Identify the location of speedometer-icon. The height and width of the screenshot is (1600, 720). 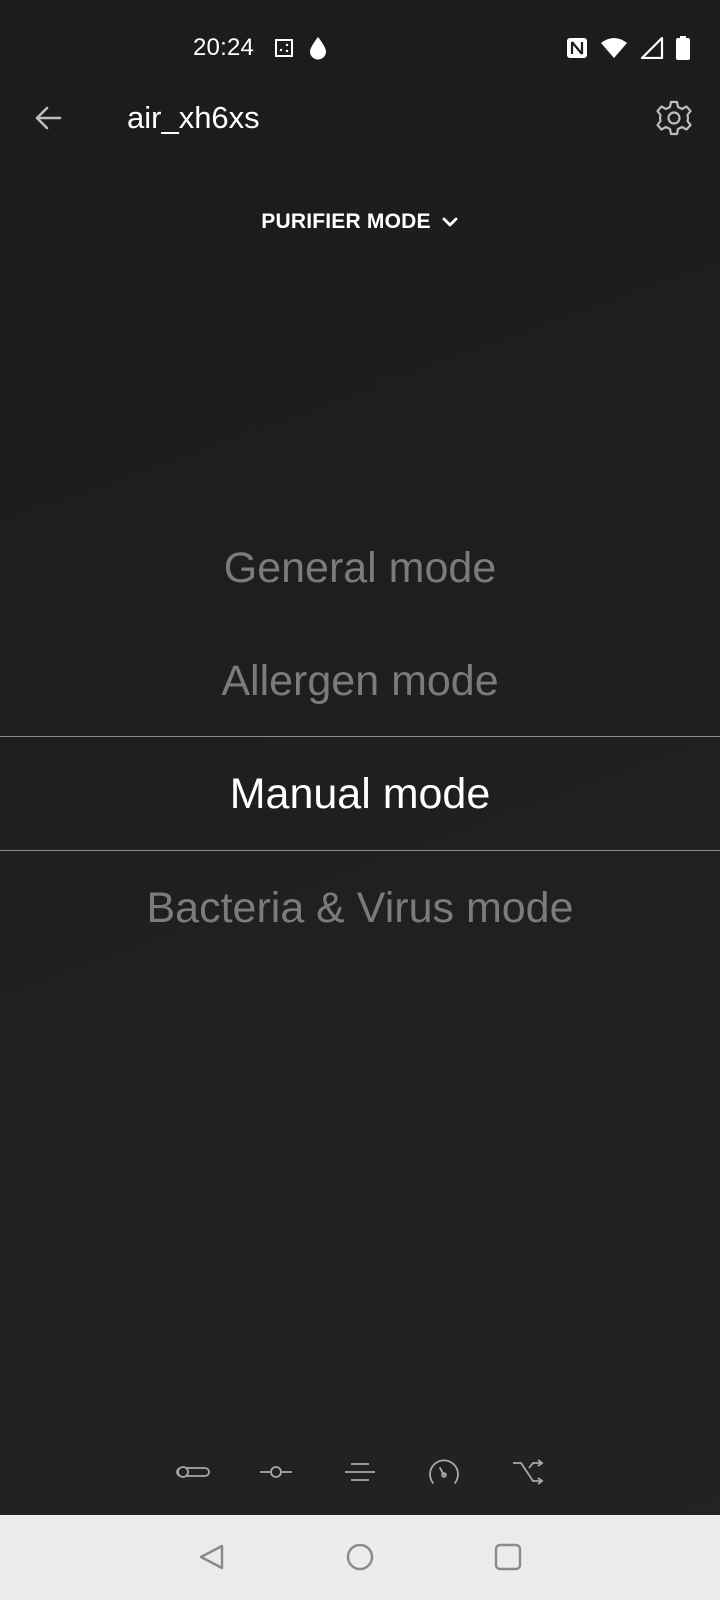
(444, 1471).